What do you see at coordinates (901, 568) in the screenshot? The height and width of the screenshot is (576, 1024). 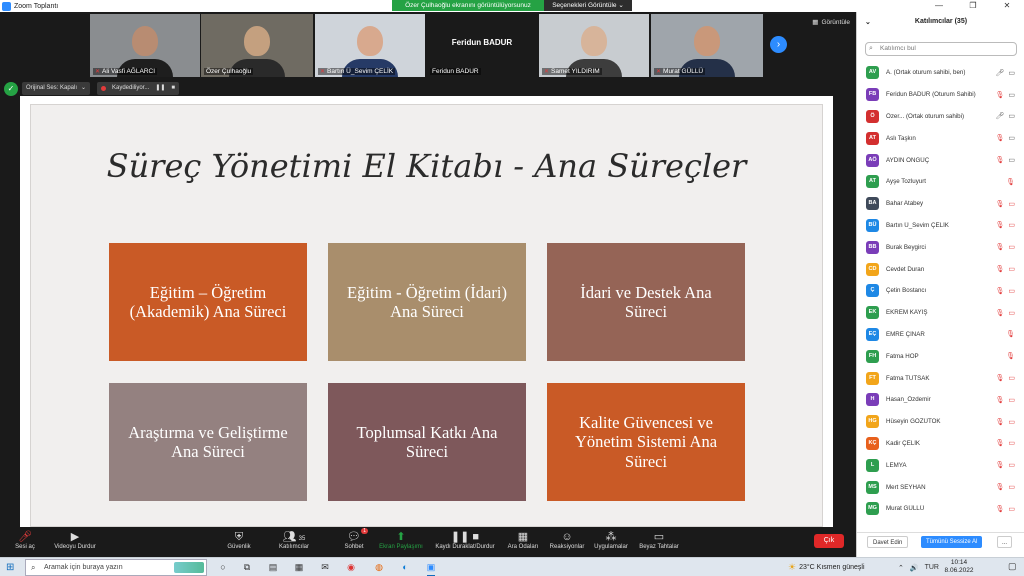 I see `tray-overflow-icon: ⌃` at bounding box center [901, 568].